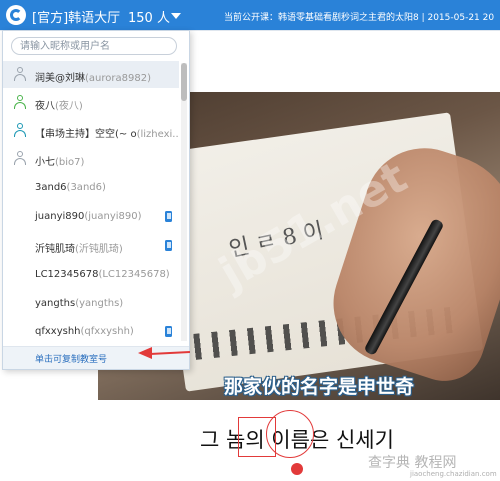 The height and width of the screenshot is (481, 500). Describe the element at coordinates (91, 158) in the screenshot. I see `list-item: 小七(bio7)` at that location.